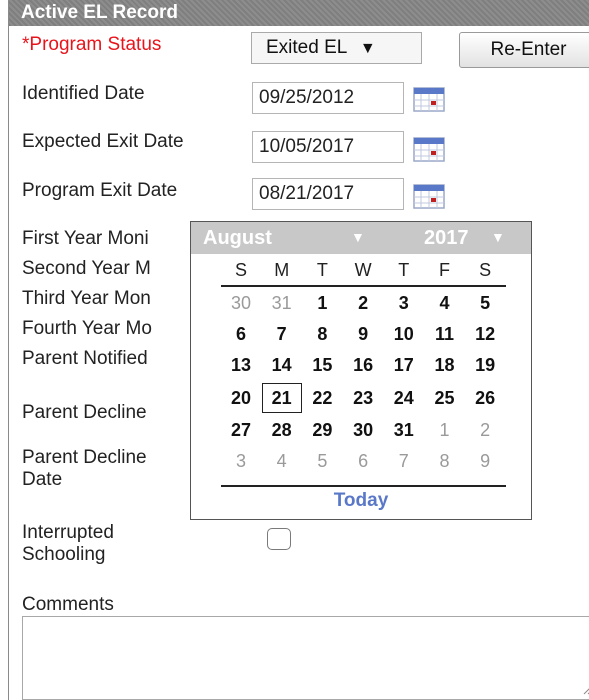  I want to click on resize-grip-icon, so click(585, 689).